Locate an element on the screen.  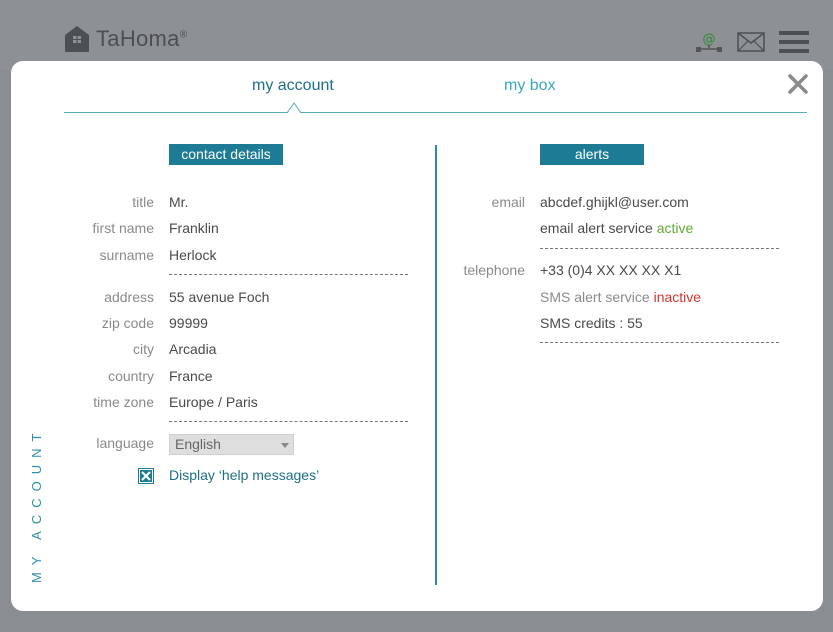
field-value-surname: Herlock is located at coordinates (193, 255).